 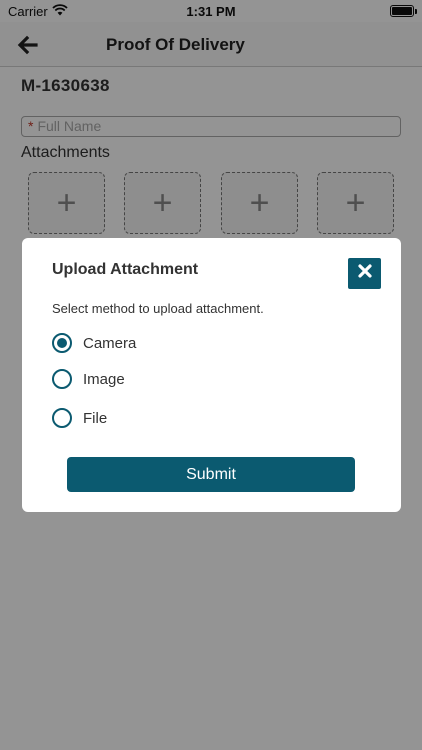 I want to click on option-file: File, so click(x=79, y=418).